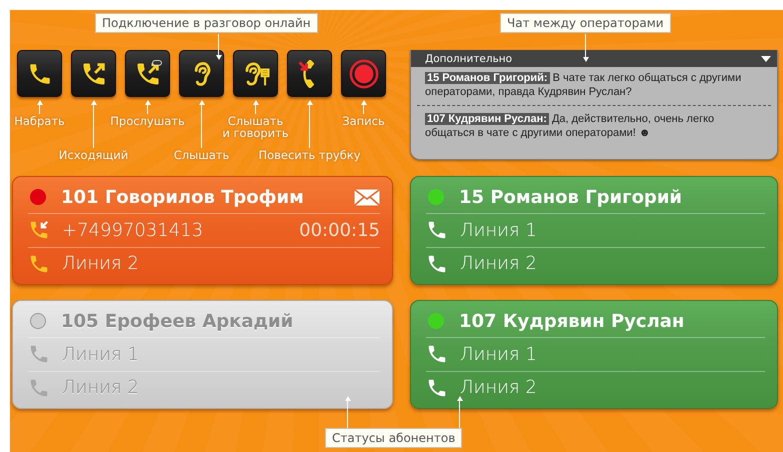 The width and height of the screenshot is (783, 452). Describe the element at coordinates (309, 155) in the screenshot. I see `callout-label: Повесить трубку` at that location.